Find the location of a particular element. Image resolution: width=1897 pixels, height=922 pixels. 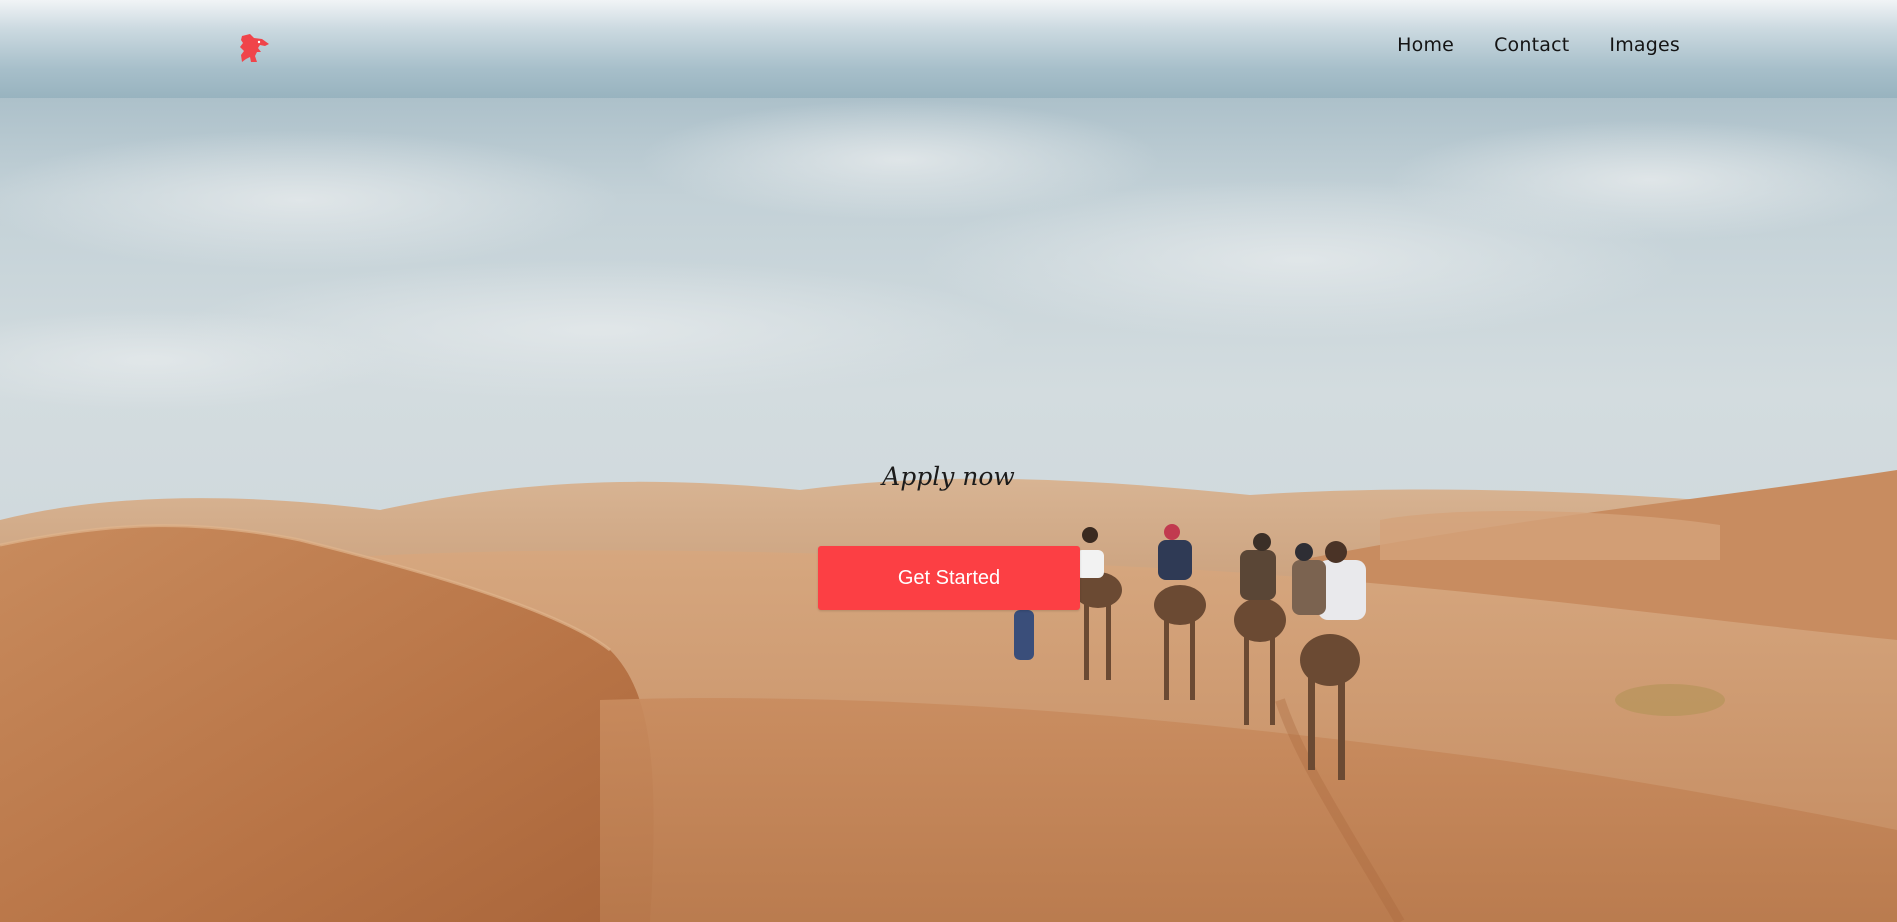

main-nav: Home Contact Images is located at coordinates (1538, 45).